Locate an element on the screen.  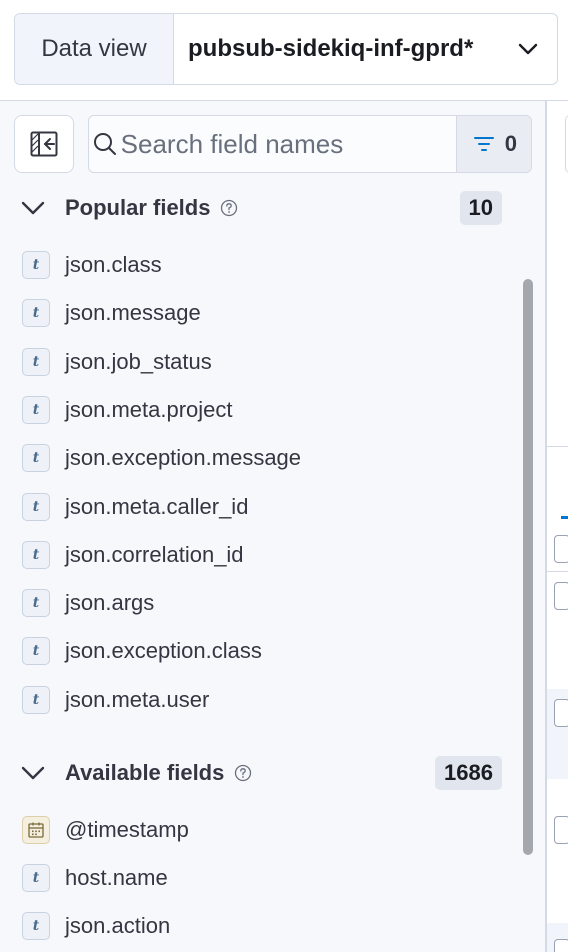
field-name: json.job_status is located at coordinates (138, 361).